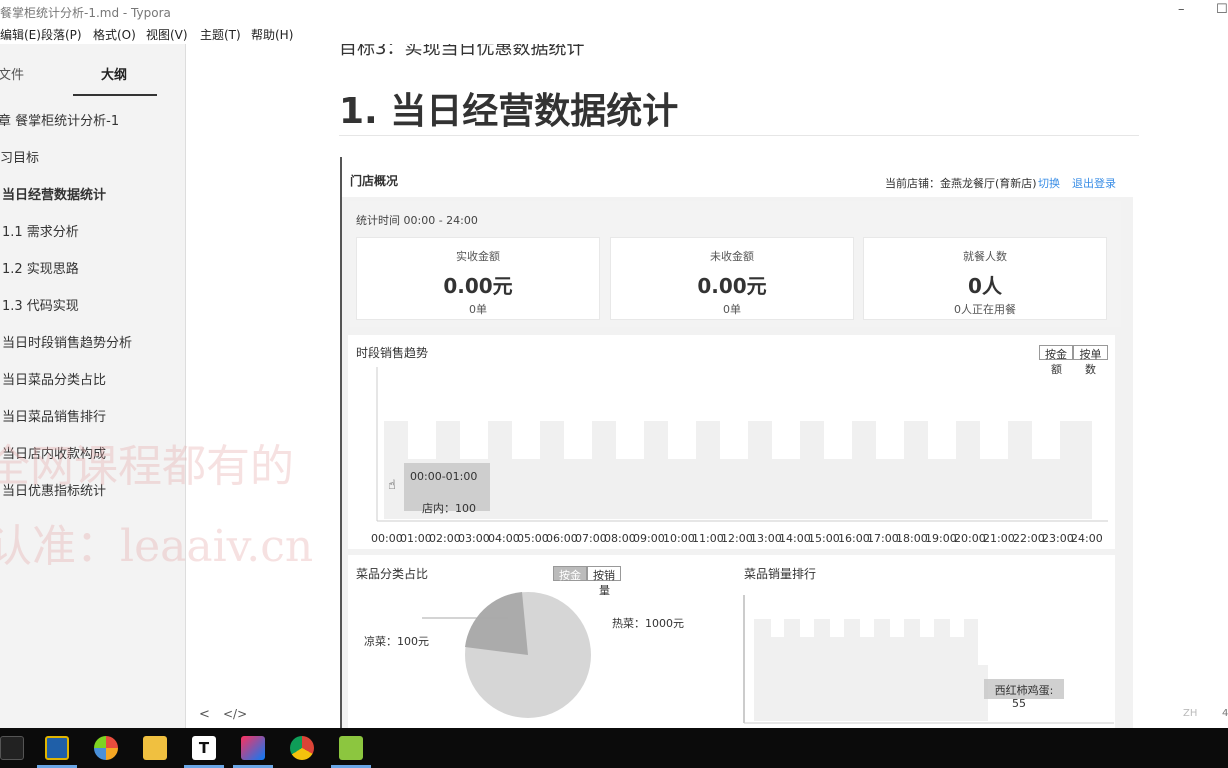  Describe the element at coordinates (824, 538) in the screenshot. I see `x-tick: 15:00` at that location.